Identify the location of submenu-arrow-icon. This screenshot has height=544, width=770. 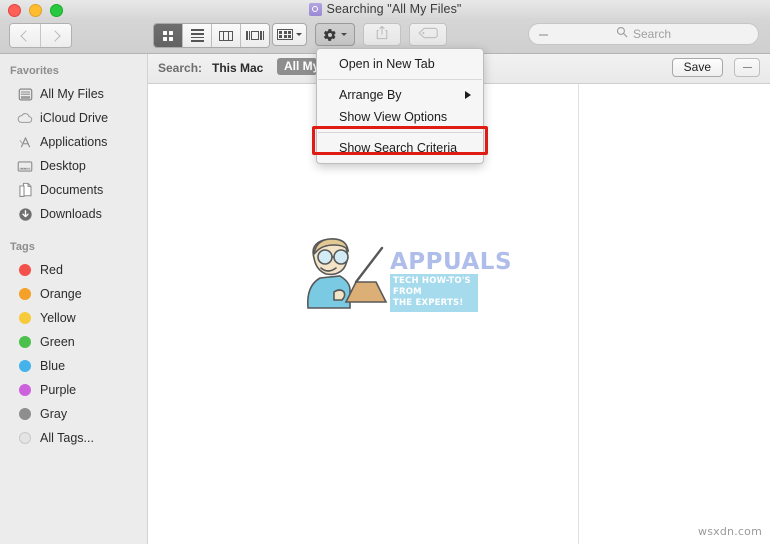
(468, 95).